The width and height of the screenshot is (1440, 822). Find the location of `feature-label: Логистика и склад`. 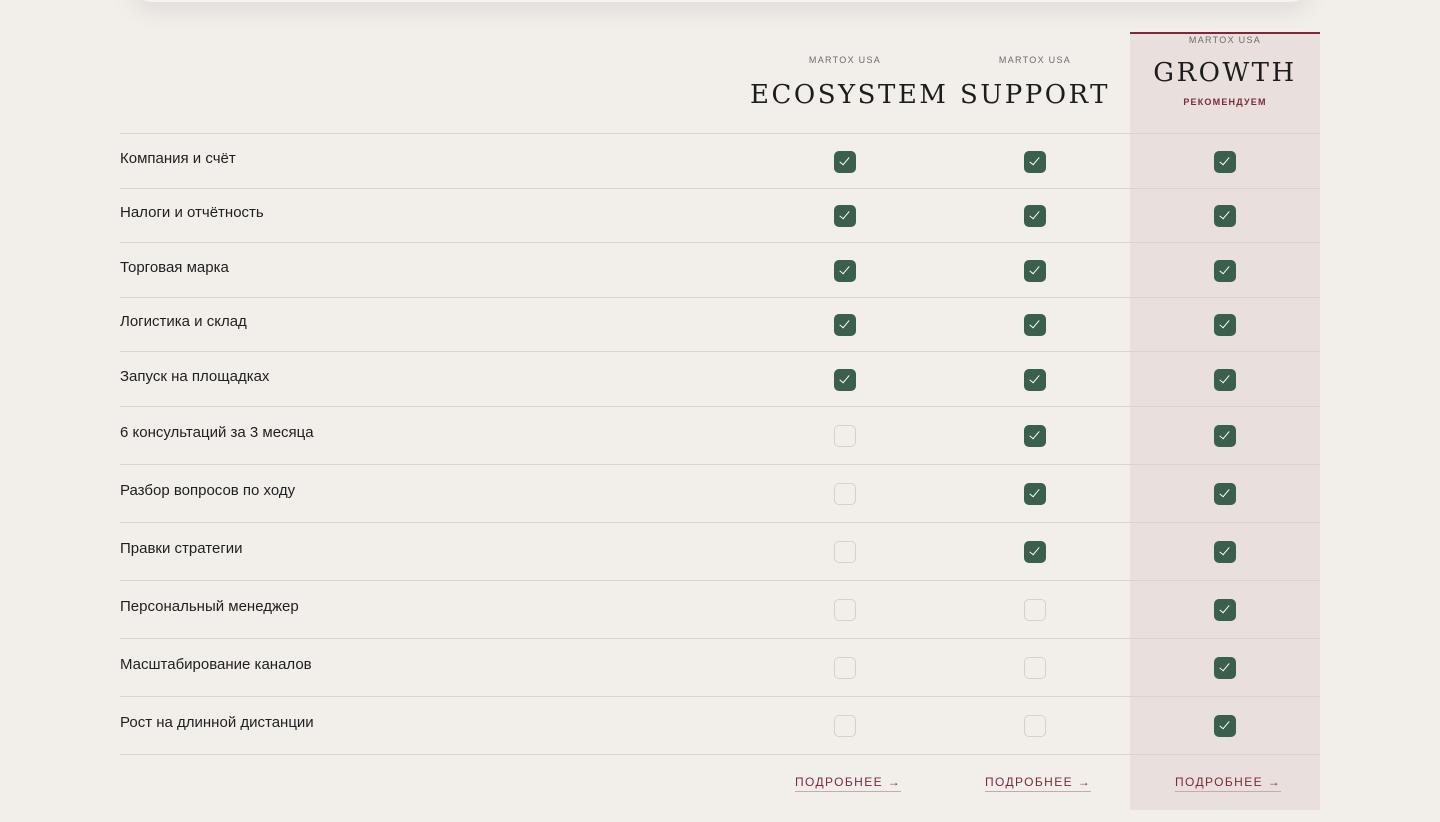

feature-label: Логистика и склад is located at coordinates (183, 321).